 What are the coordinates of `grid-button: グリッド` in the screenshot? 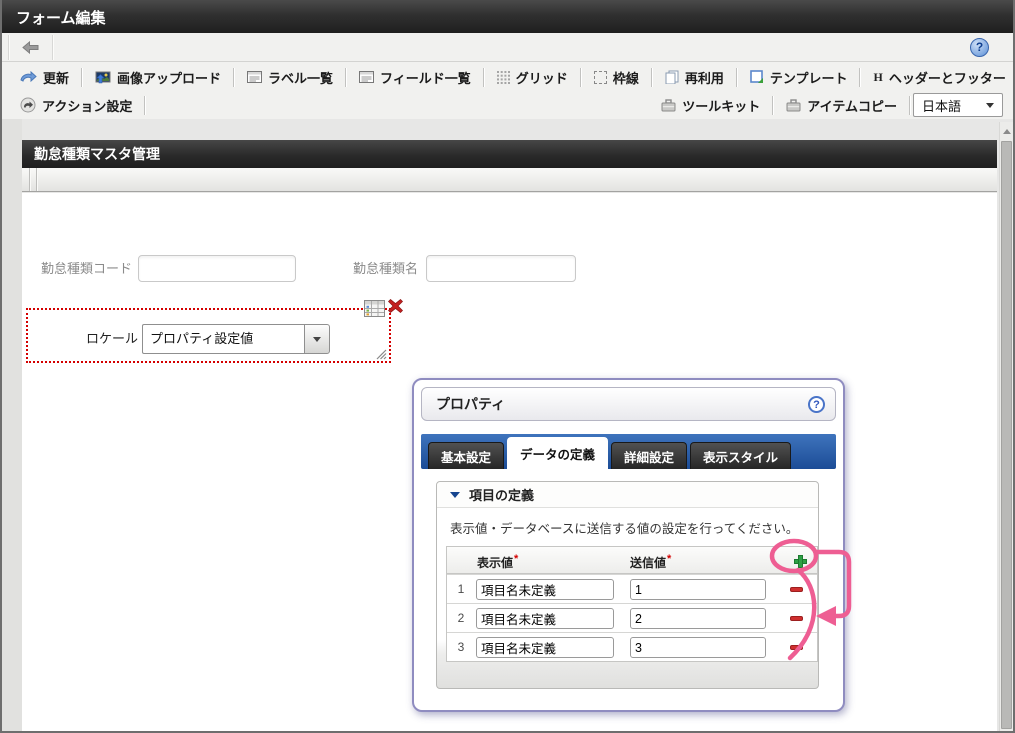 It's located at (532, 77).